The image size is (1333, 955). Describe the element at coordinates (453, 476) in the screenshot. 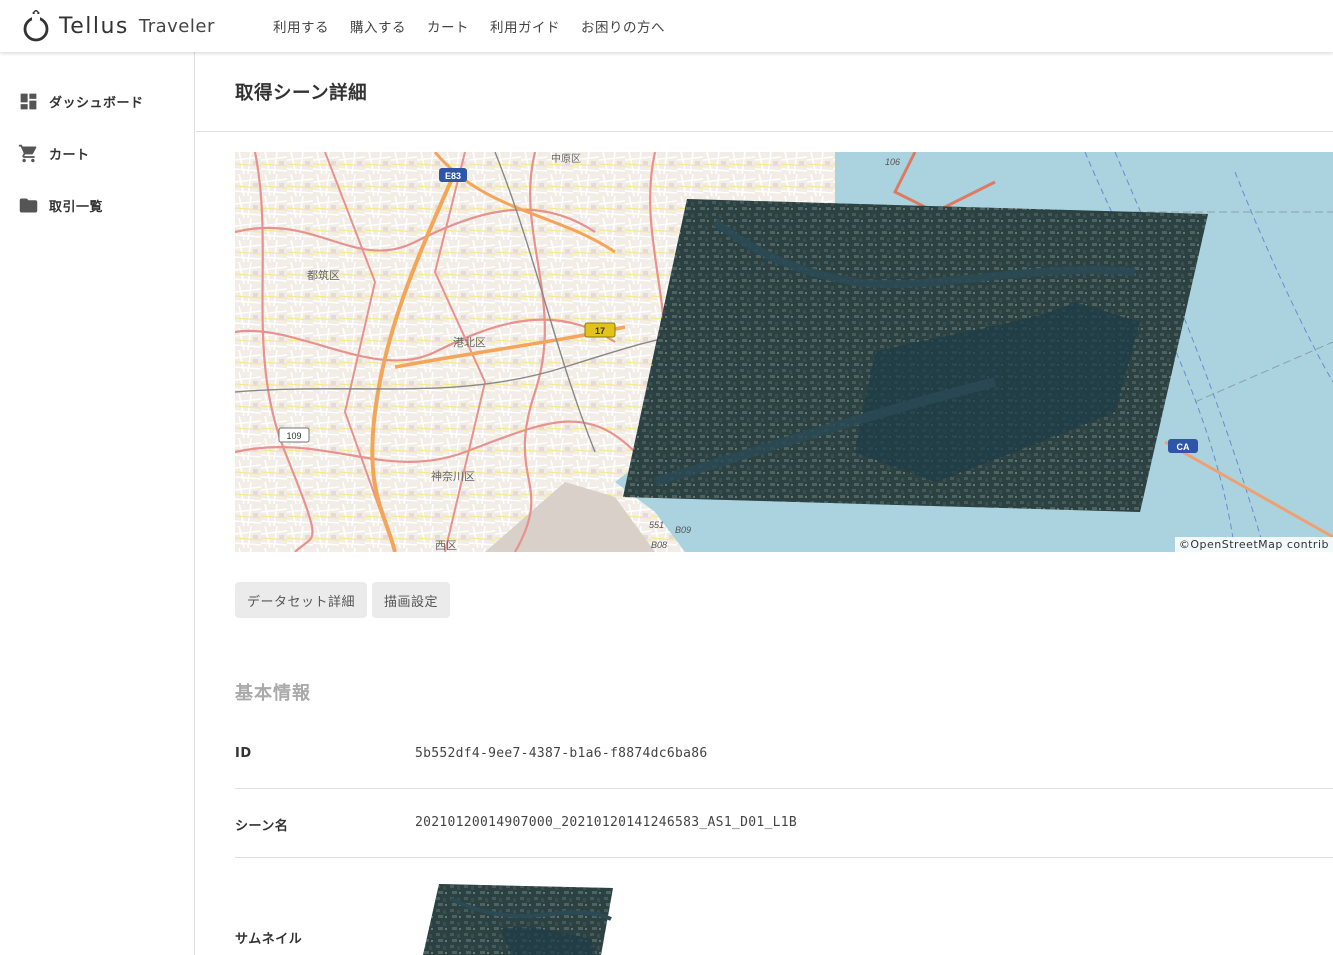

I see `map-label-kanagawa: 神奈川区` at that location.